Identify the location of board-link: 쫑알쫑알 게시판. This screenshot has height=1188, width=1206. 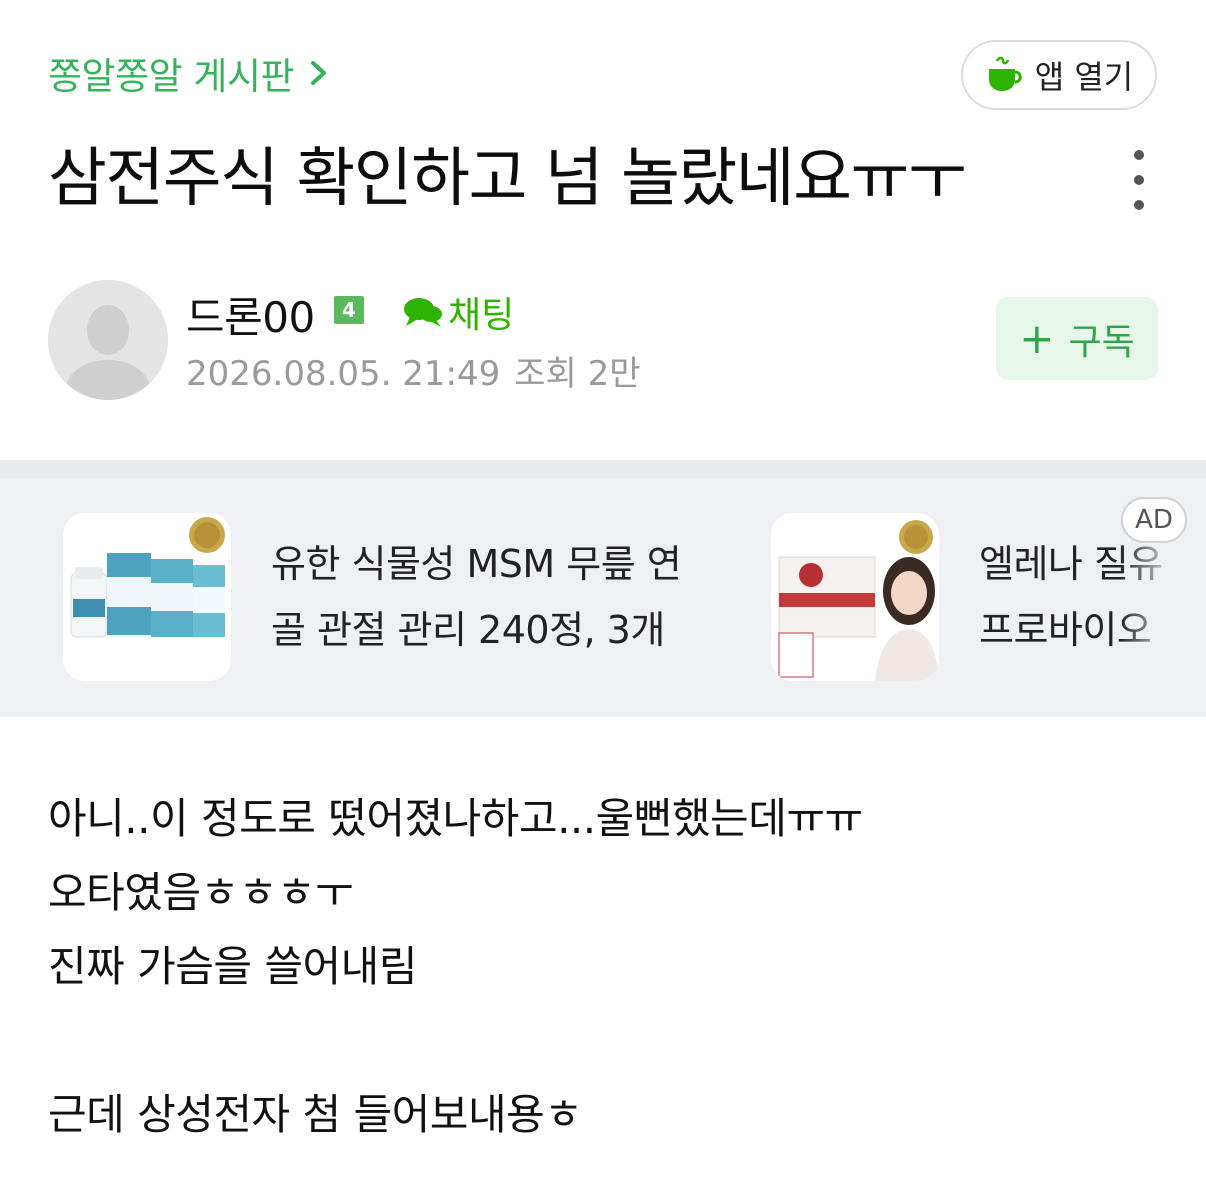
(189, 73).